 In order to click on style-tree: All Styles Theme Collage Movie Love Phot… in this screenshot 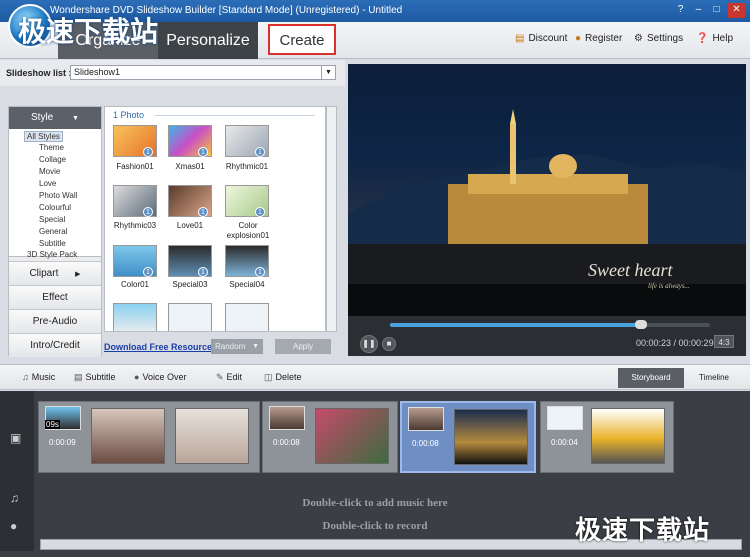, I will do `click(55, 194)`.